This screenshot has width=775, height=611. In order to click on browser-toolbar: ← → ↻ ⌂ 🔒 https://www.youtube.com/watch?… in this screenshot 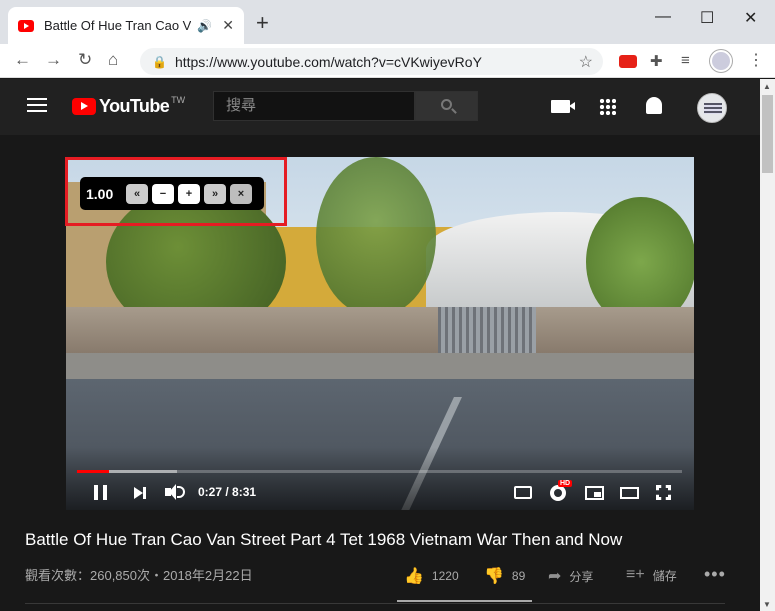, I will do `click(387, 61)`.